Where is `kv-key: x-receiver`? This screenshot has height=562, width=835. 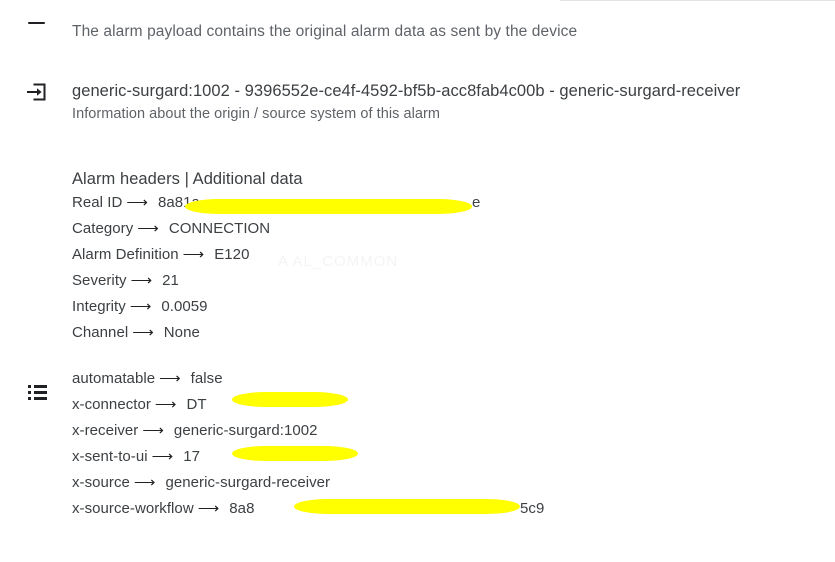
kv-key: x-receiver is located at coordinates (105, 430).